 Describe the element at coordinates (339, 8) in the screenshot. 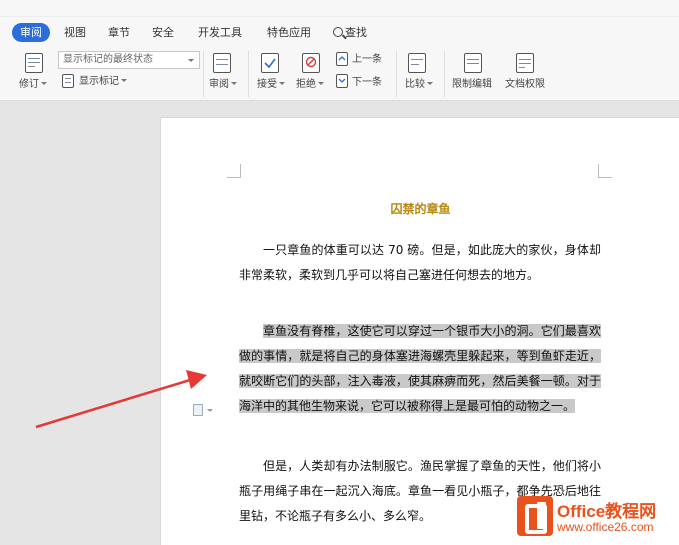

I see `window-top-strip` at that location.